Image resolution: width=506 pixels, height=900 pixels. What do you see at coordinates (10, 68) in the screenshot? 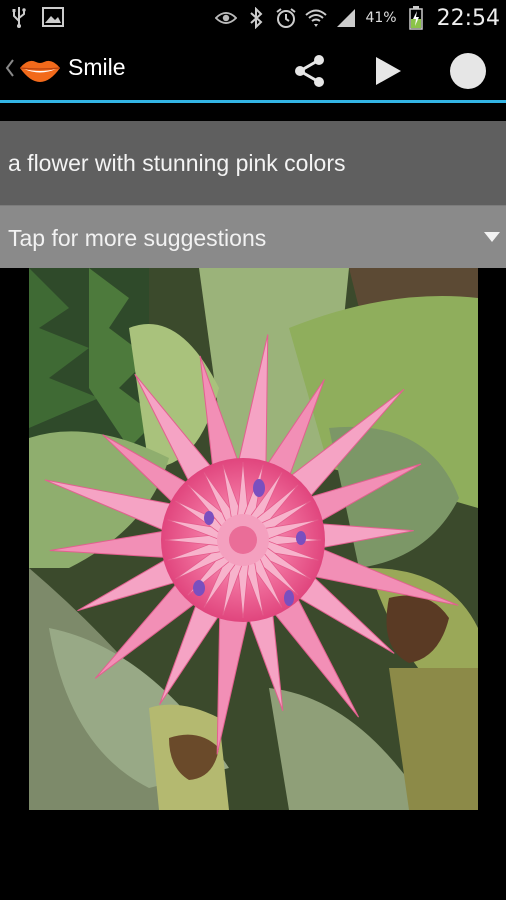
I see `up-caret-icon` at bounding box center [10, 68].